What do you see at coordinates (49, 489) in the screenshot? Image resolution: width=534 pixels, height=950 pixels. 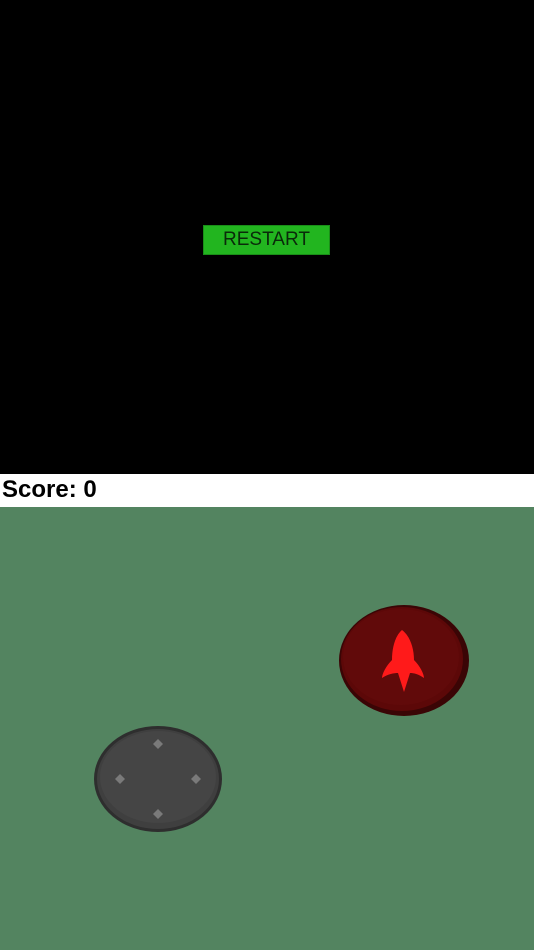 I see `score-label: Score: 0` at bounding box center [49, 489].